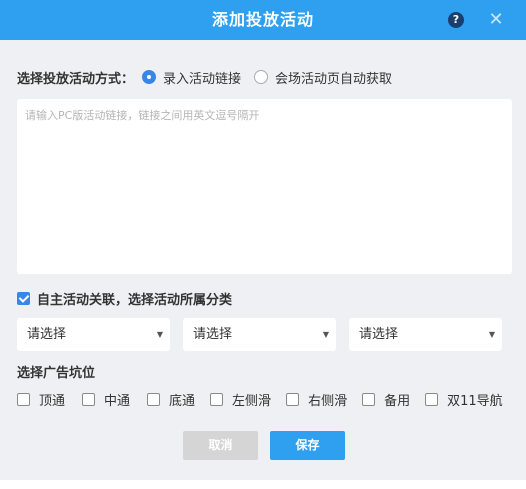 The height and width of the screenshot is (489, 526). What do you see at coordinates (93, 334) in the screenshot?
I see `category-select-1: 请选择 ▼` at bounding box center [93, 334].